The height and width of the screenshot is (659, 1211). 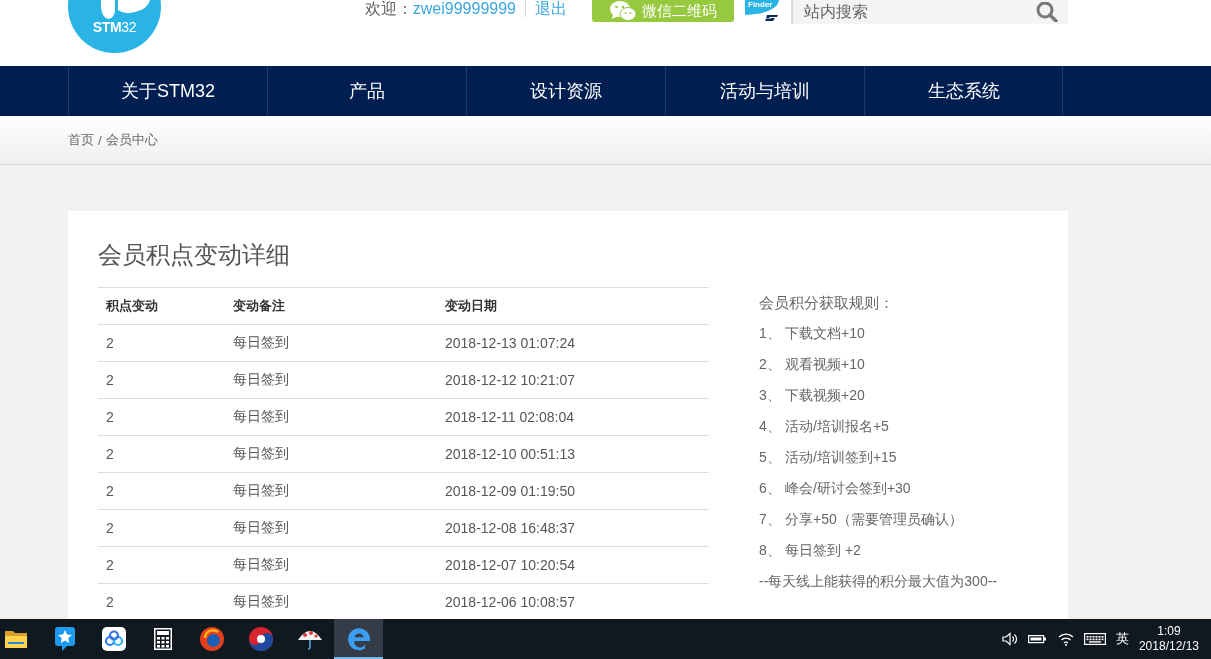 What do you see at coordinates (510, 491) in the screenshot?
I see `table-cell-text: 2018-12-09 01:19:50` at bounding box center [510, 491].